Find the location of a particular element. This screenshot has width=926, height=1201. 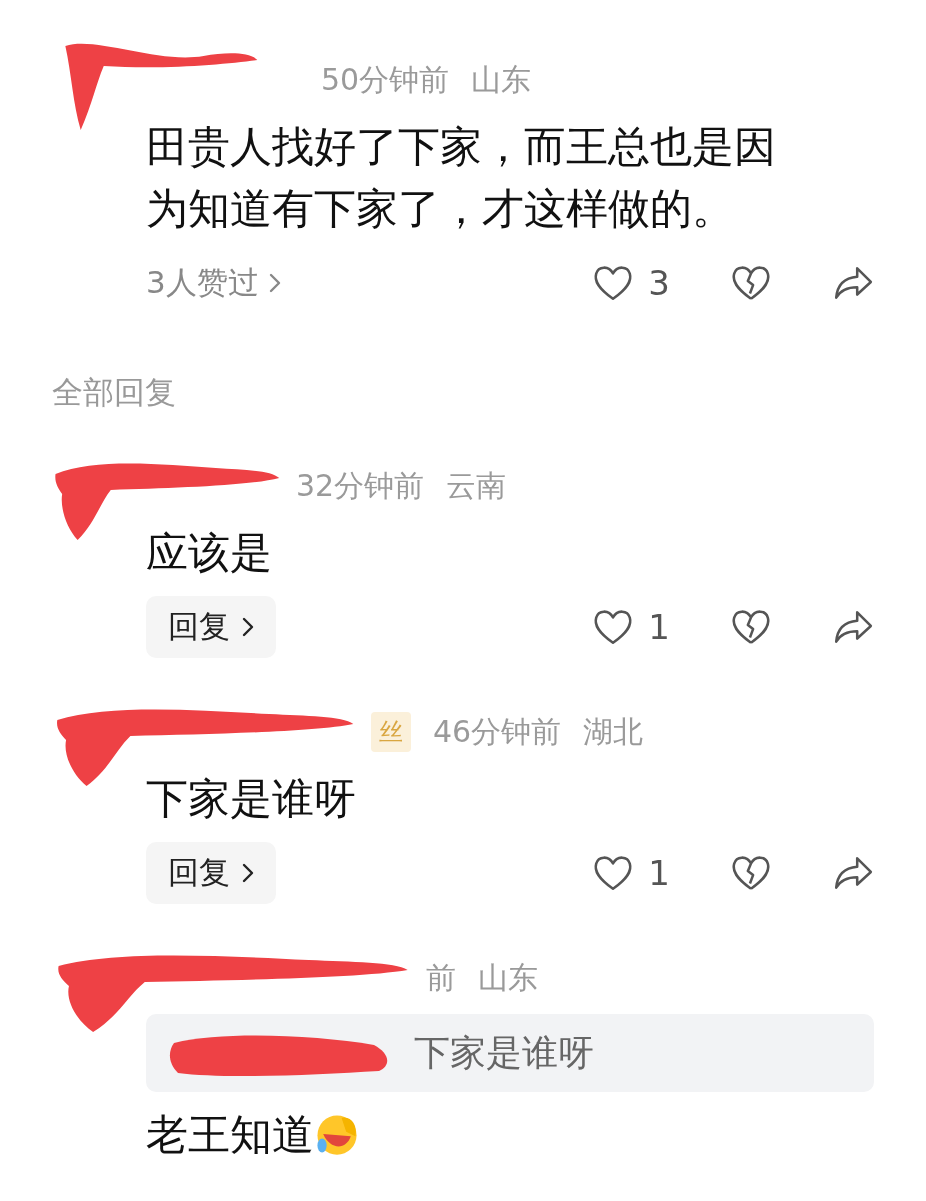

quoted-text: 下家是谁呀 is located at coordinates (504, 1052).